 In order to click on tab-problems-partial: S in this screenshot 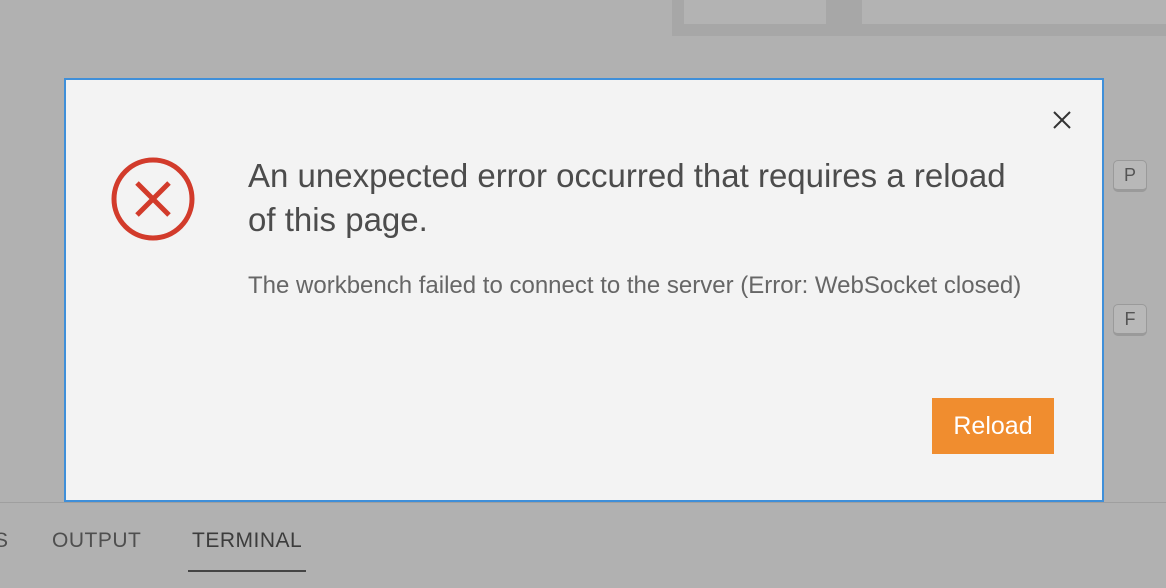, I will do `click(4, 541)`.